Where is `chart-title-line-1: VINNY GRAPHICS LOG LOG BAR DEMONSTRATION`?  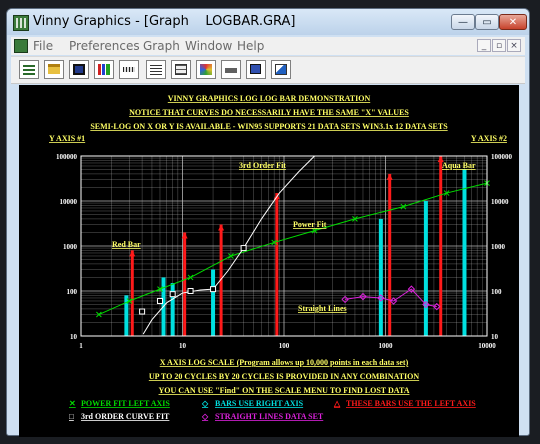 chart-title-line-1: VINNY GRAPHICS LOG LOG BAR DEMONSTRATION is located at coordinates (269, 98).